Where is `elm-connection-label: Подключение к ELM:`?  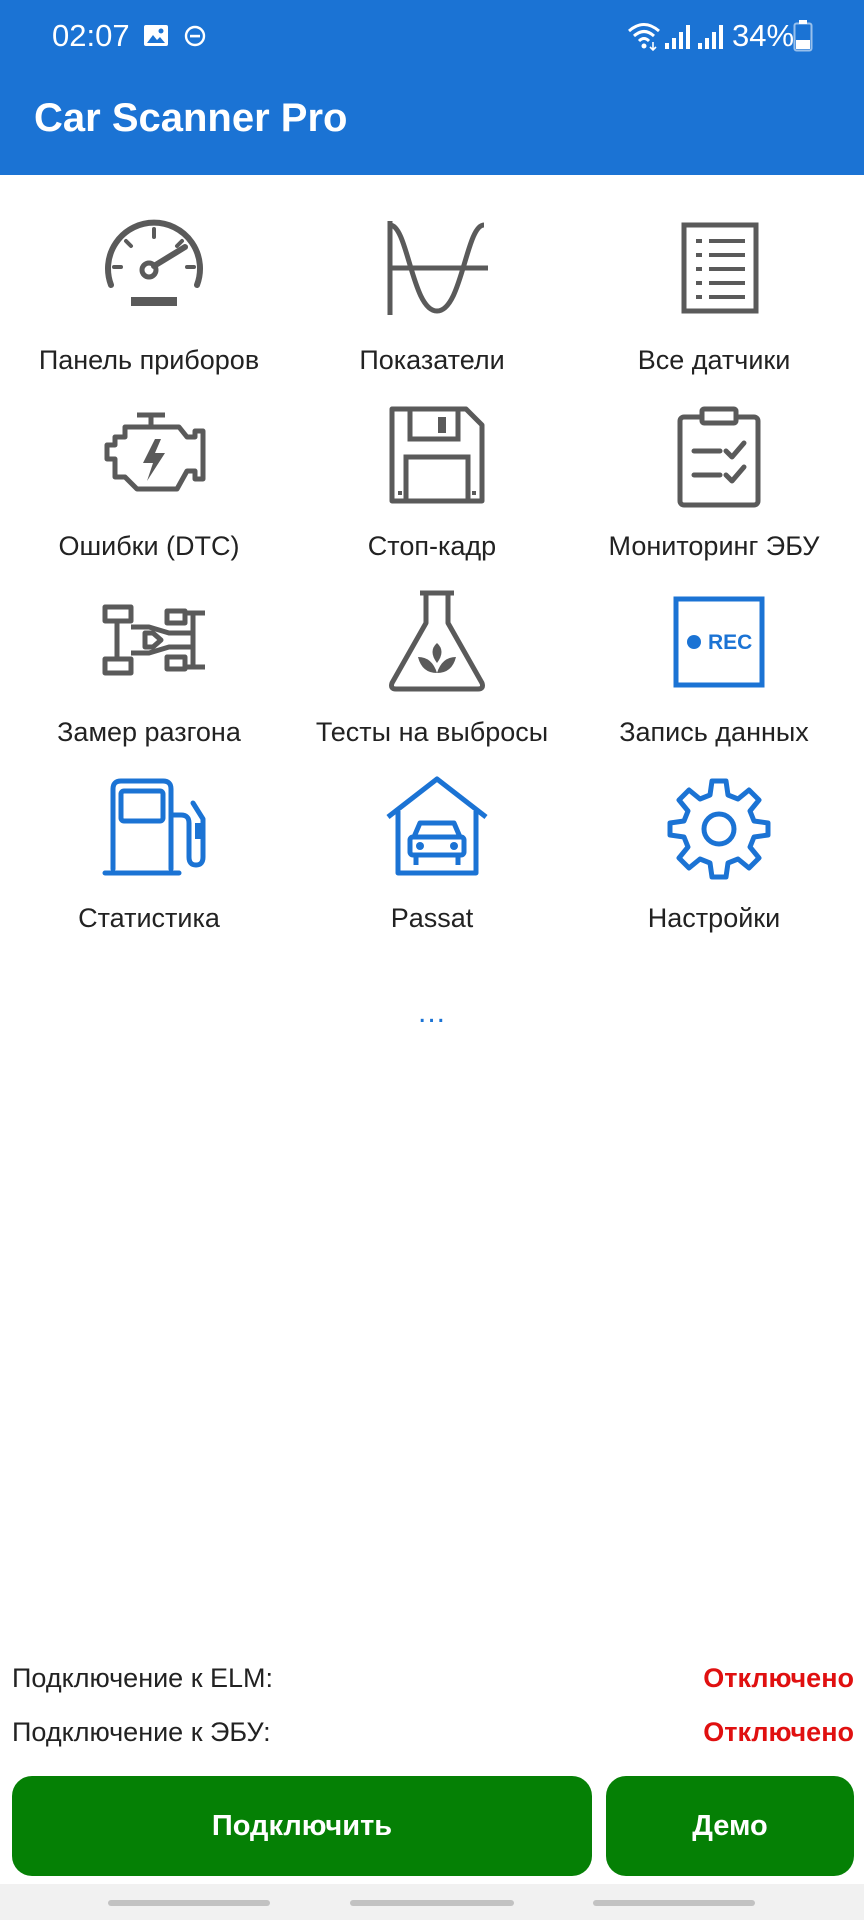
elm-connection-label: Подключение к ELM: is located at coordinates (143, 1678).